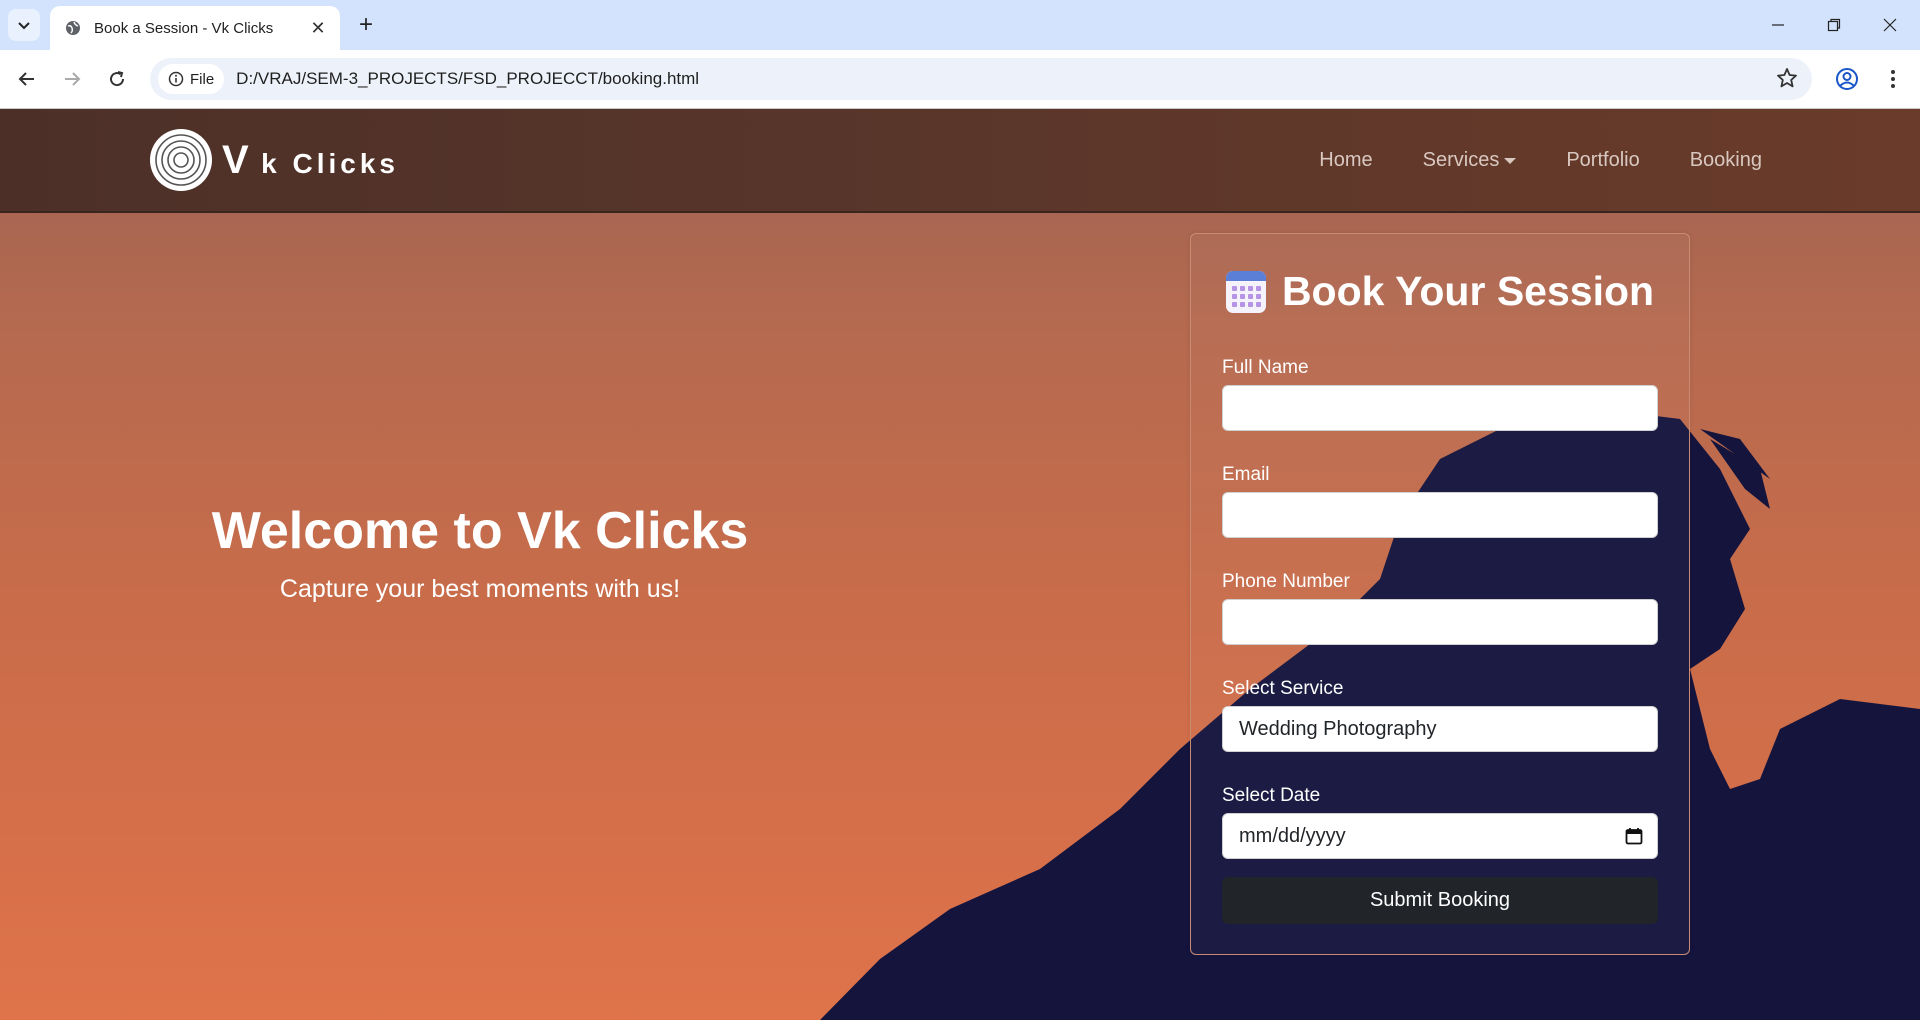  What do you see at coordinates (1283, 688) in the screenshot?
I see `service-label: Select Service` at bounding box center [1283, 688].